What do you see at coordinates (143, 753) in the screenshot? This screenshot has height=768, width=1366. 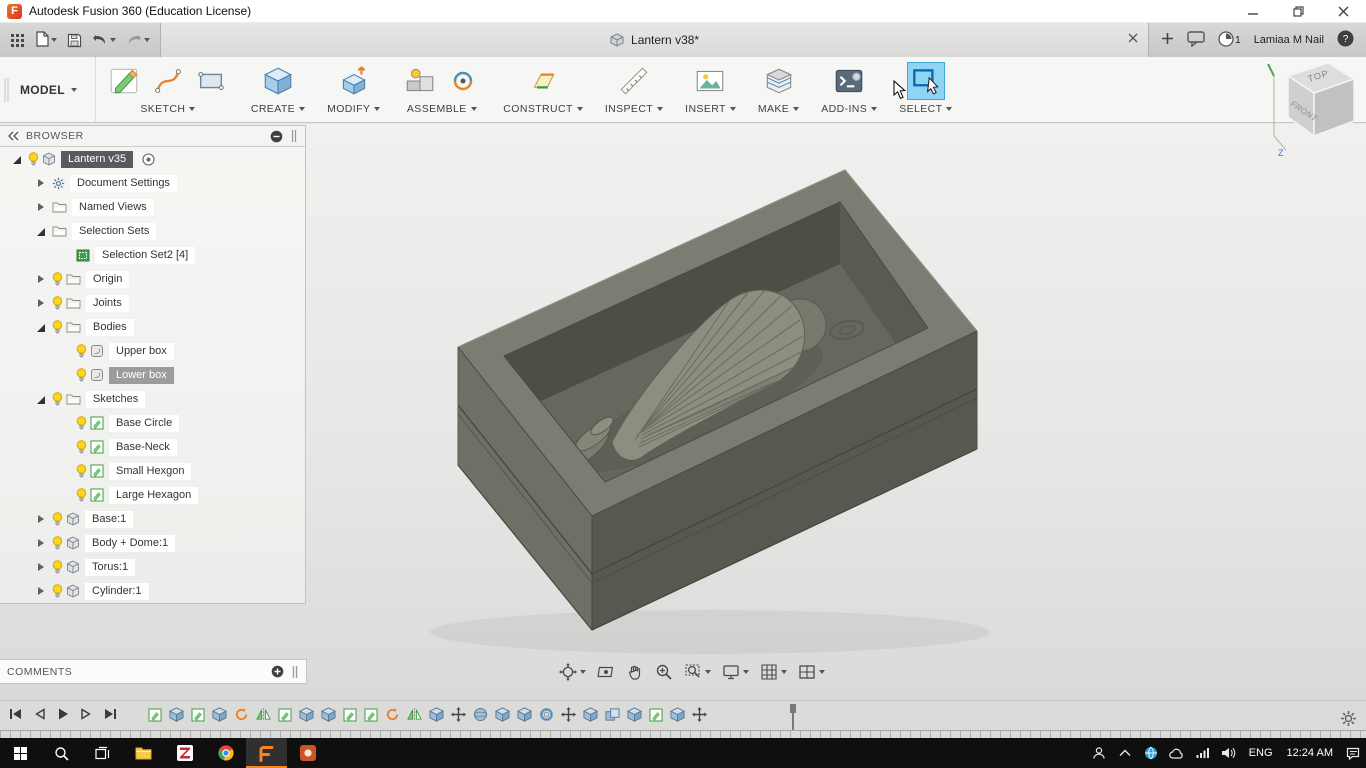 I see `taskbar-file-explorer-icon` at bounding box center [143, 753].